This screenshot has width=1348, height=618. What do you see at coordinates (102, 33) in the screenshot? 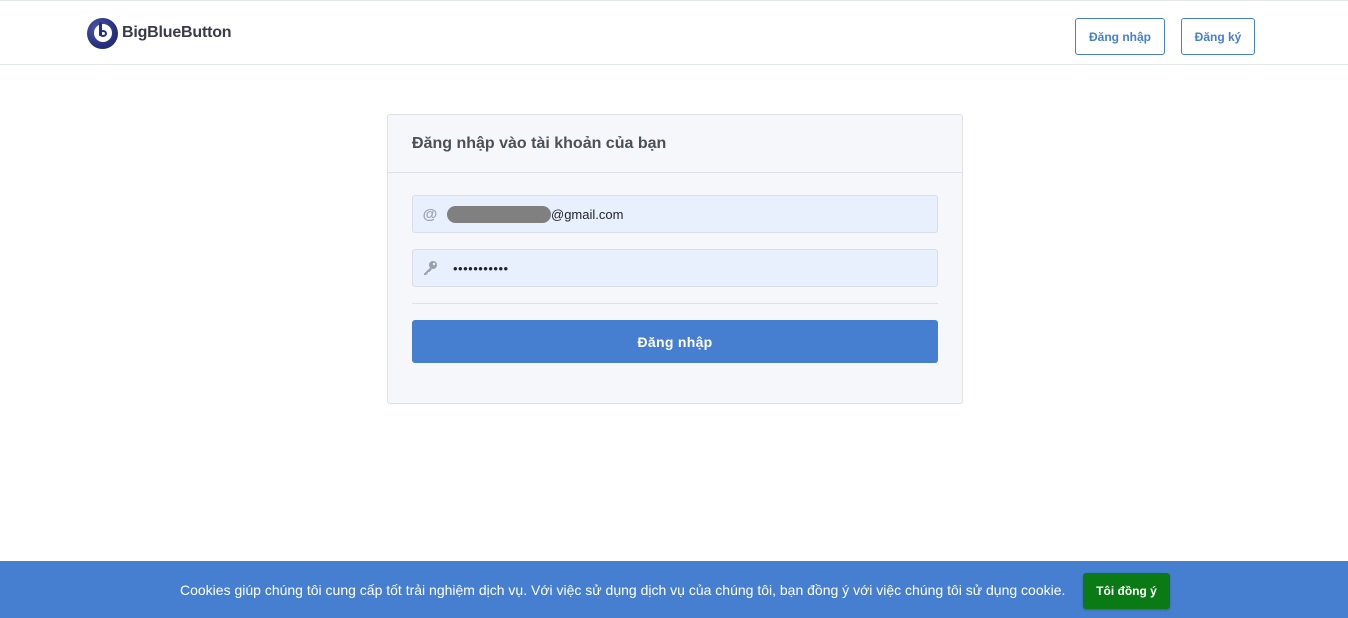
I see `bigbluebutton-logo-icon` at bounding box center [102, 33].